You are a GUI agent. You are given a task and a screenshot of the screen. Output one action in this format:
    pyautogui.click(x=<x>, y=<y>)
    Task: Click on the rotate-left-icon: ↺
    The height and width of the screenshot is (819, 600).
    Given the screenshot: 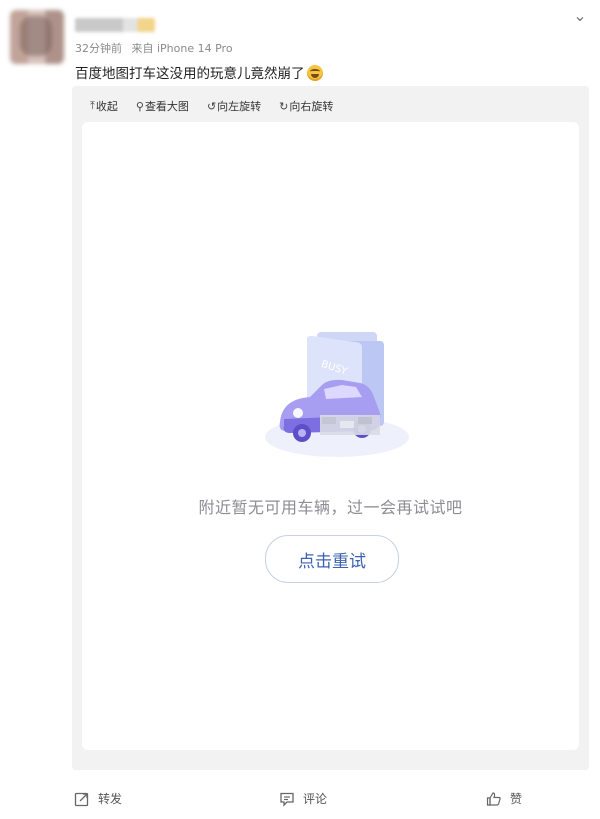 What is the action you would take?
    pyautogui.click(x=211, y=106)
    